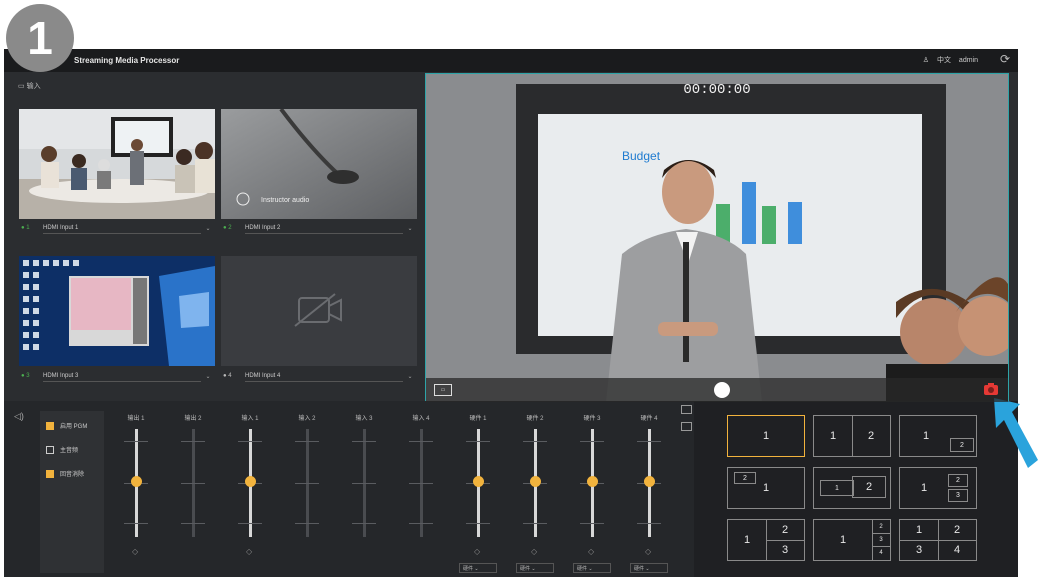 The width and height of the screenshot is (1038, 577). Describe the element at coordinates (421, 419) in the screenshot. I see `channel-label: 输入 4` at that location.